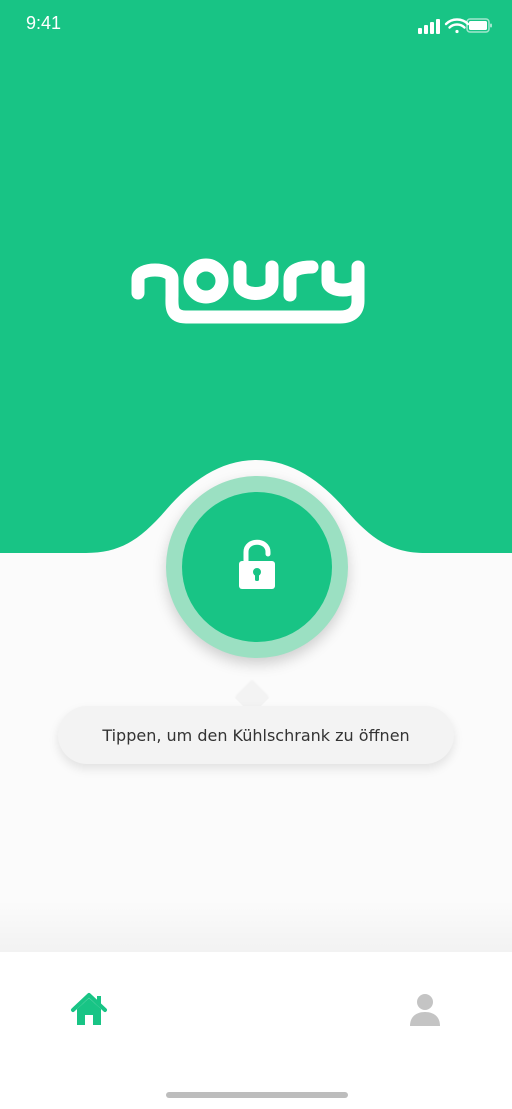  I want to click on status-time: 9:41, so click(44, 23).